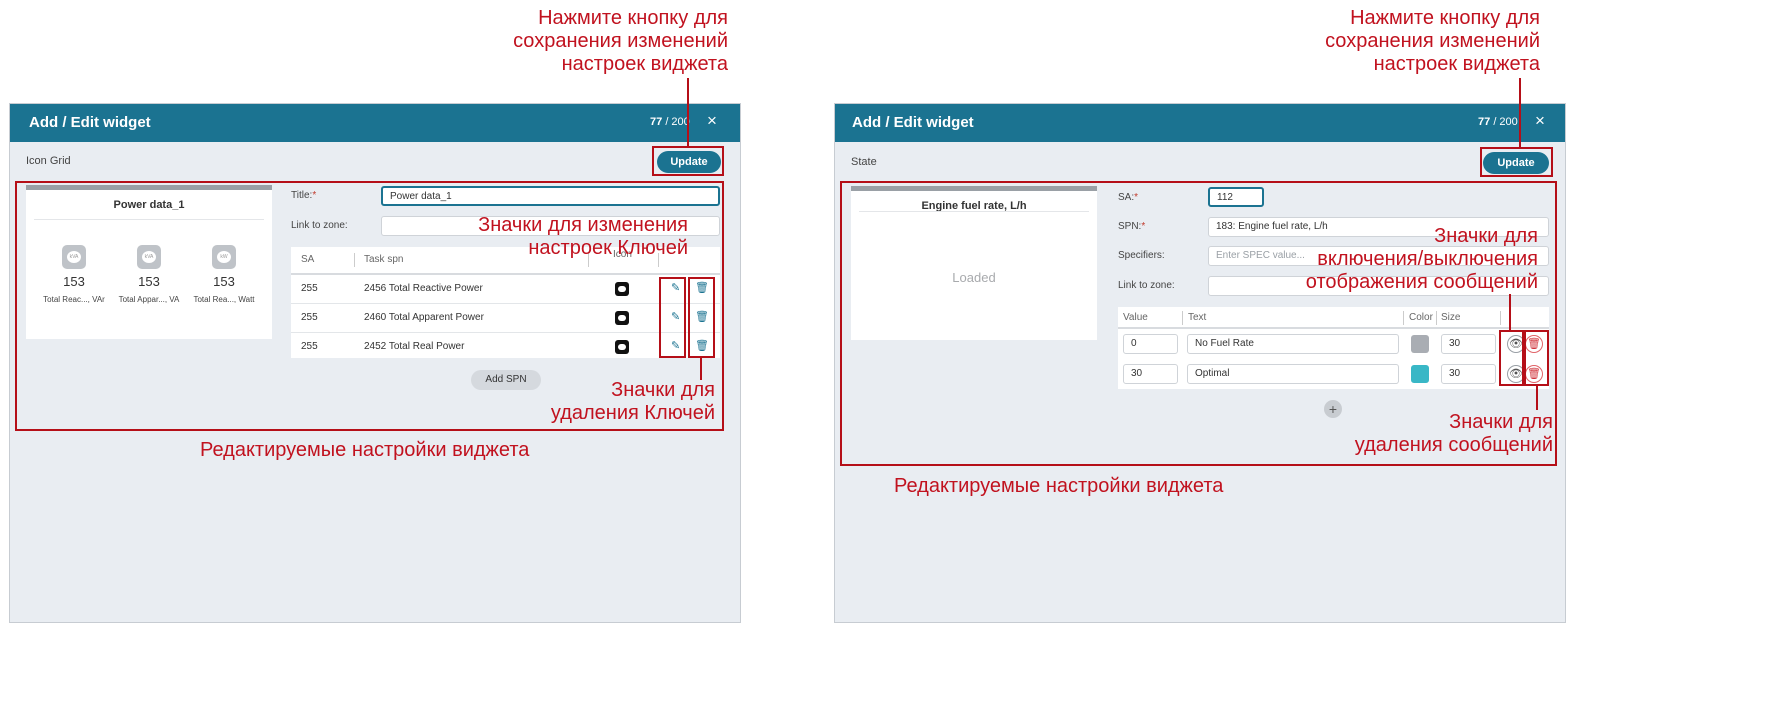 The width and height of the screenshot is (1789, 722). Describe the element at coordinates (1498, 122) in the screenshot. I see `right-widget-counter: 77 / 200` at that location.